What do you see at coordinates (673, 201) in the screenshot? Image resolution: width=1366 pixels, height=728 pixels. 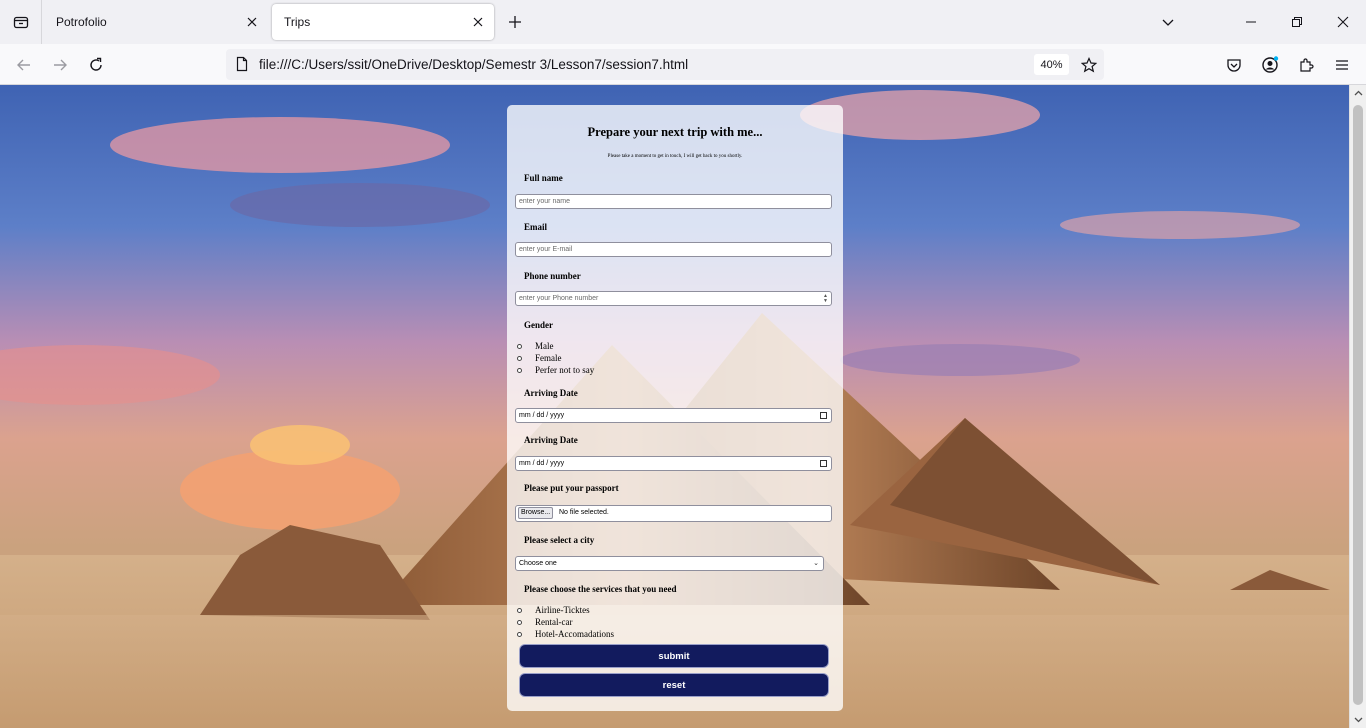 I see `full-name-input: enter your name` at bounding box center [673, 201].